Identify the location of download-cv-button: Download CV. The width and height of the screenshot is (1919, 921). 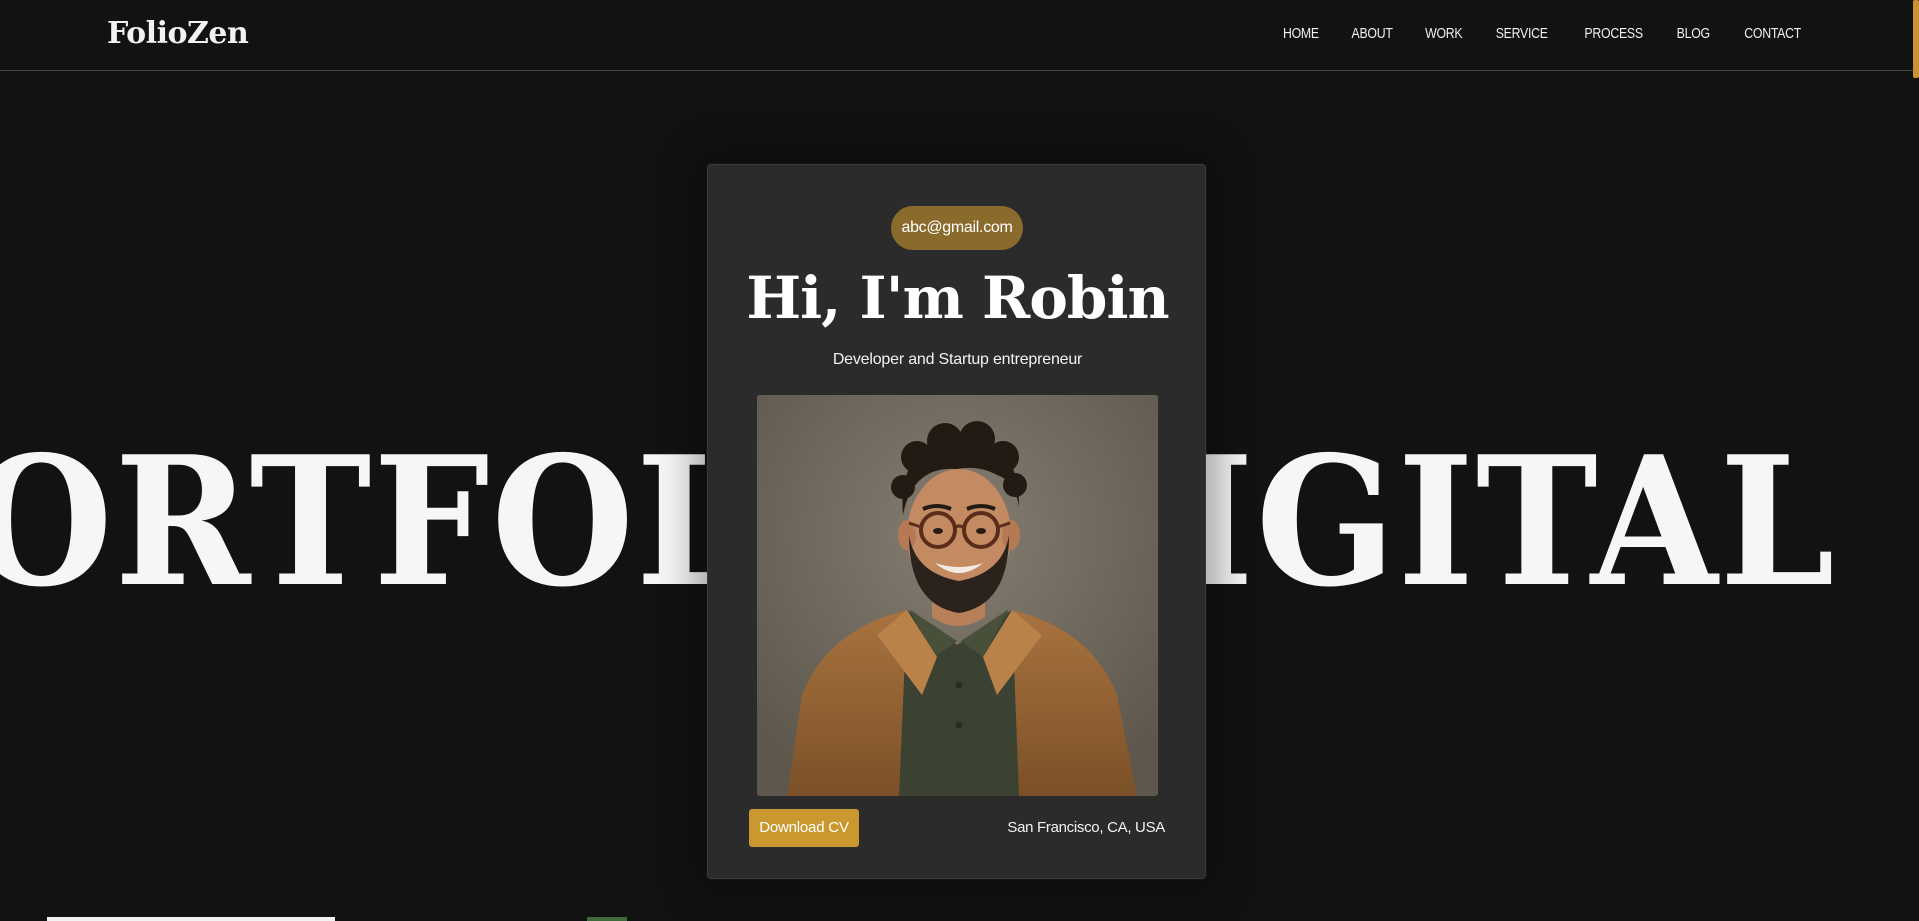
(804, 828).